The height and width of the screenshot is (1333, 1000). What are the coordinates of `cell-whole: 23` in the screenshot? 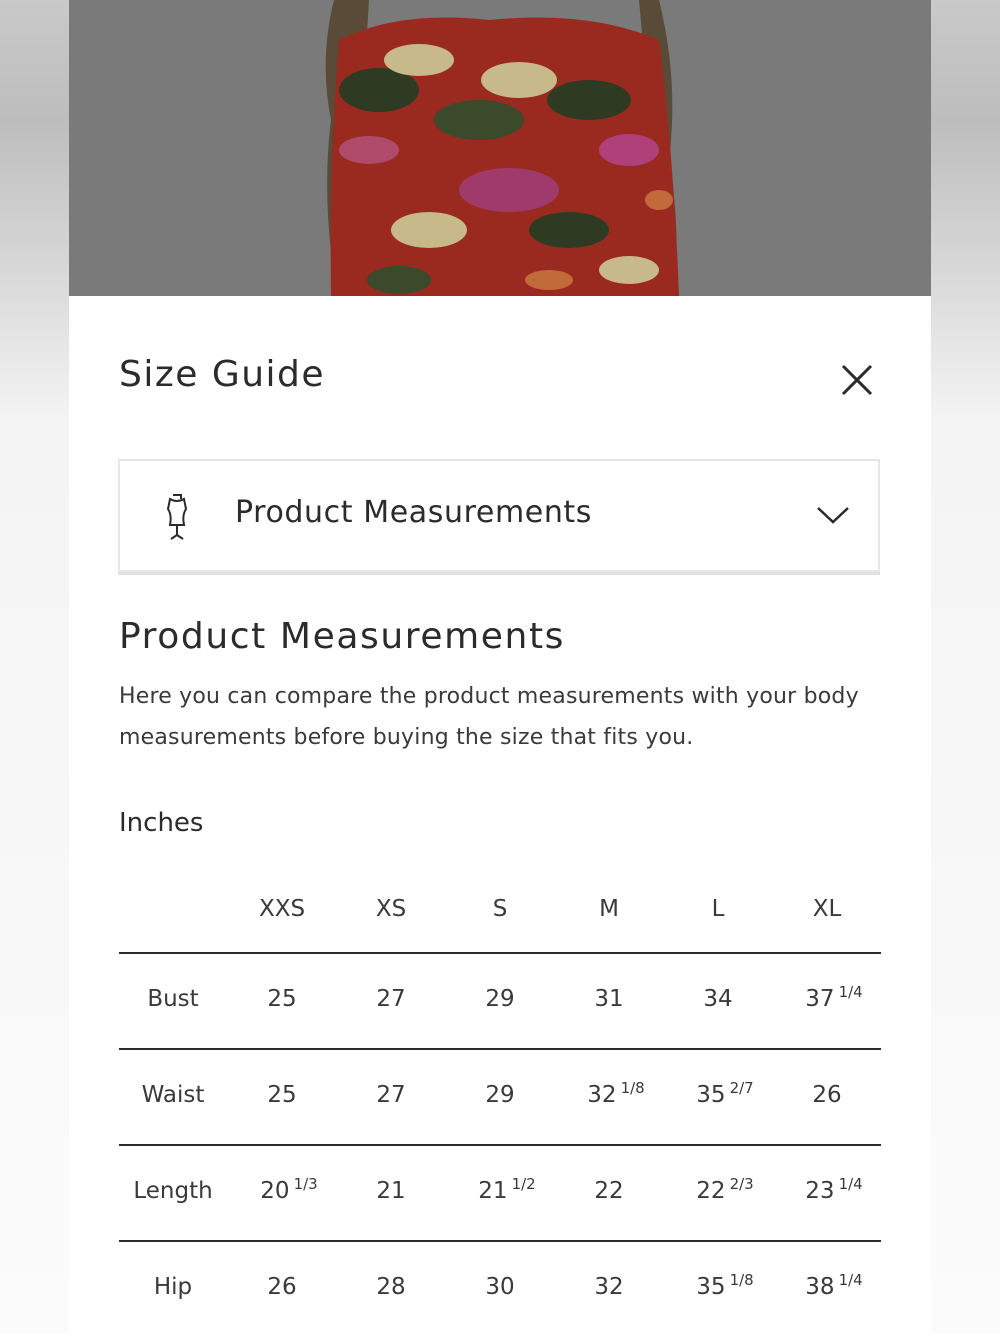 It's located at (820, 1191).